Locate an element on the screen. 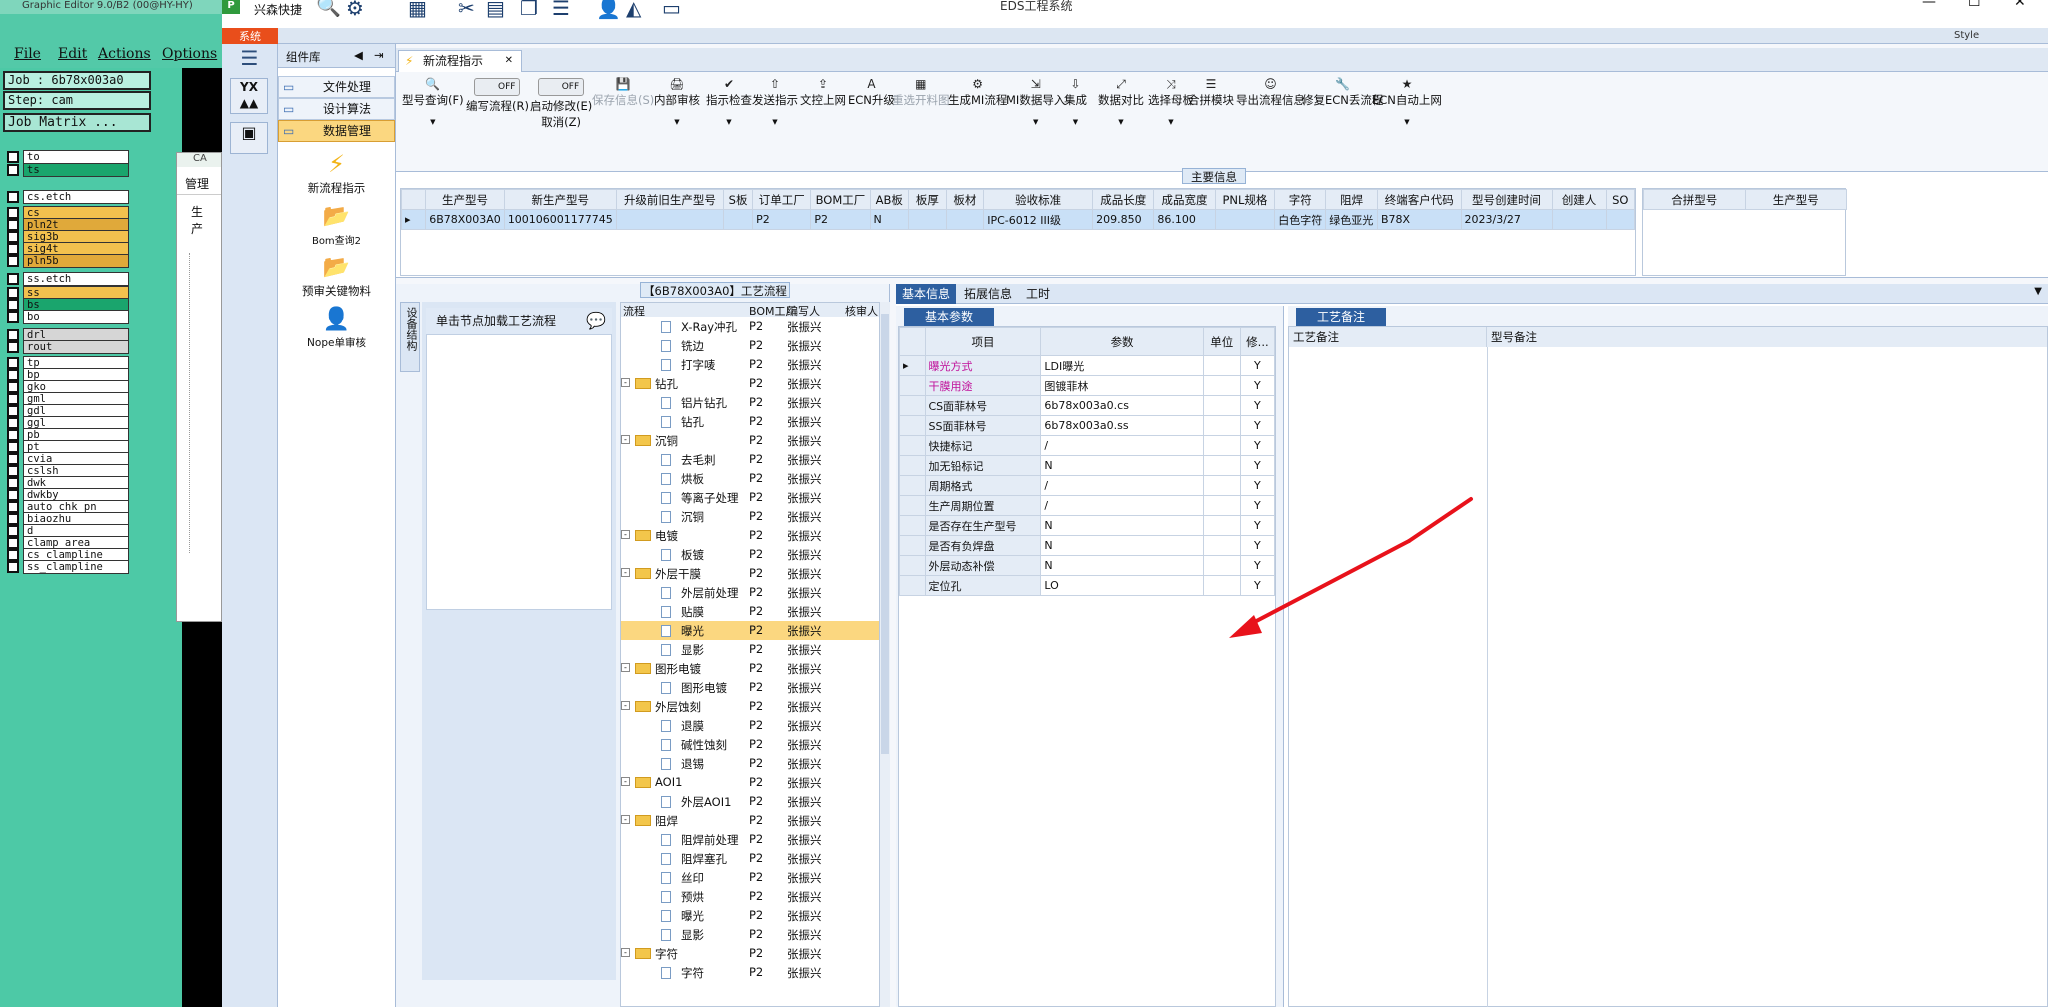 Image resolution: width=2048 pixels, height=1007 pixels. flow-row: -AOI1P2张振兴已编写 is located at coordinates (750, 782).